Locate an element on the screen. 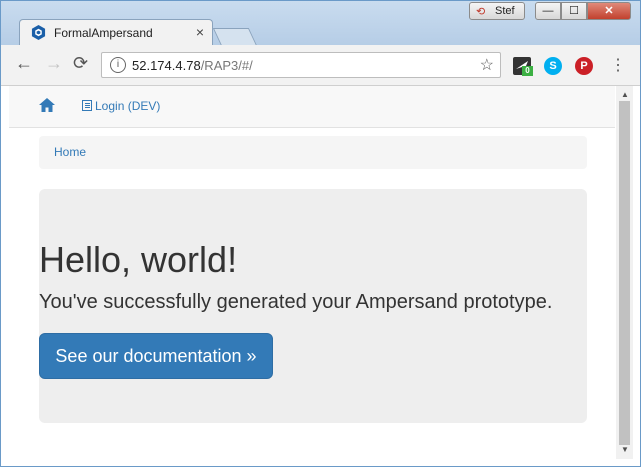 The width and height of the screenshot is (641, 467). login-link: Login (DEV) is located at coordinates (121, 106).